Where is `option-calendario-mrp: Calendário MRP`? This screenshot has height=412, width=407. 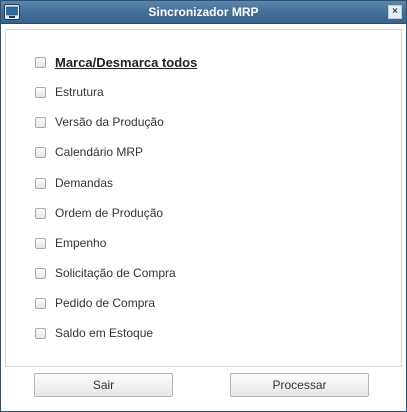 option-calendario-mrp: Calendário MRP is located at coordinates (89, 152).